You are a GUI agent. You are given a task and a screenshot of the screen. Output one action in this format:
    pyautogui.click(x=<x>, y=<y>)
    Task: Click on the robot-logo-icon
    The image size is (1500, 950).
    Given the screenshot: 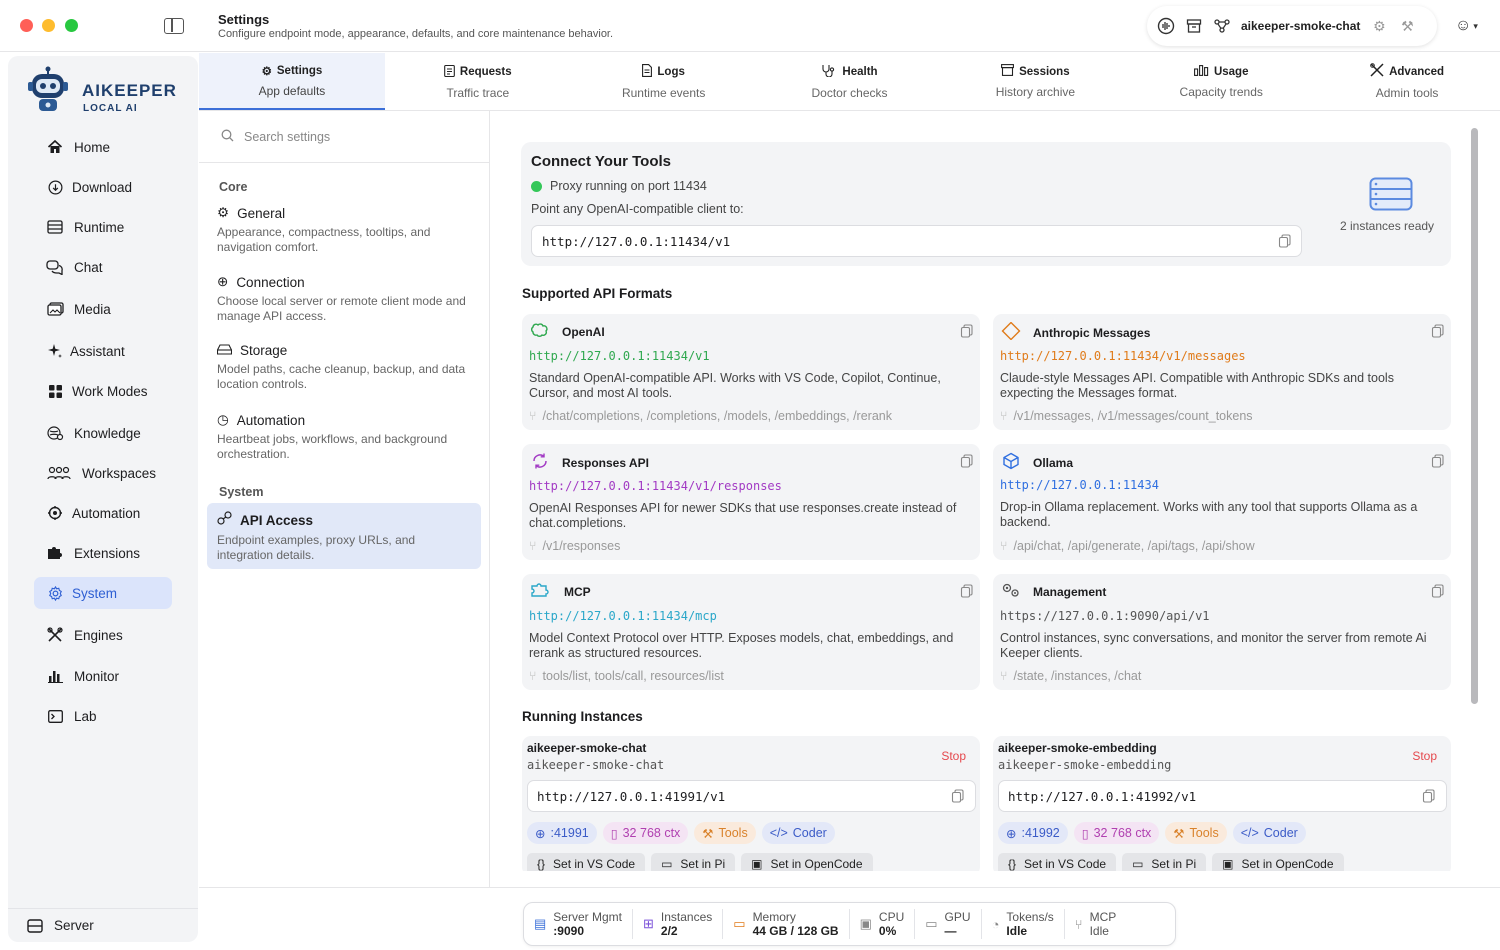 What is the action you would take?
    pyautogui.click(x=48, y=88)
    